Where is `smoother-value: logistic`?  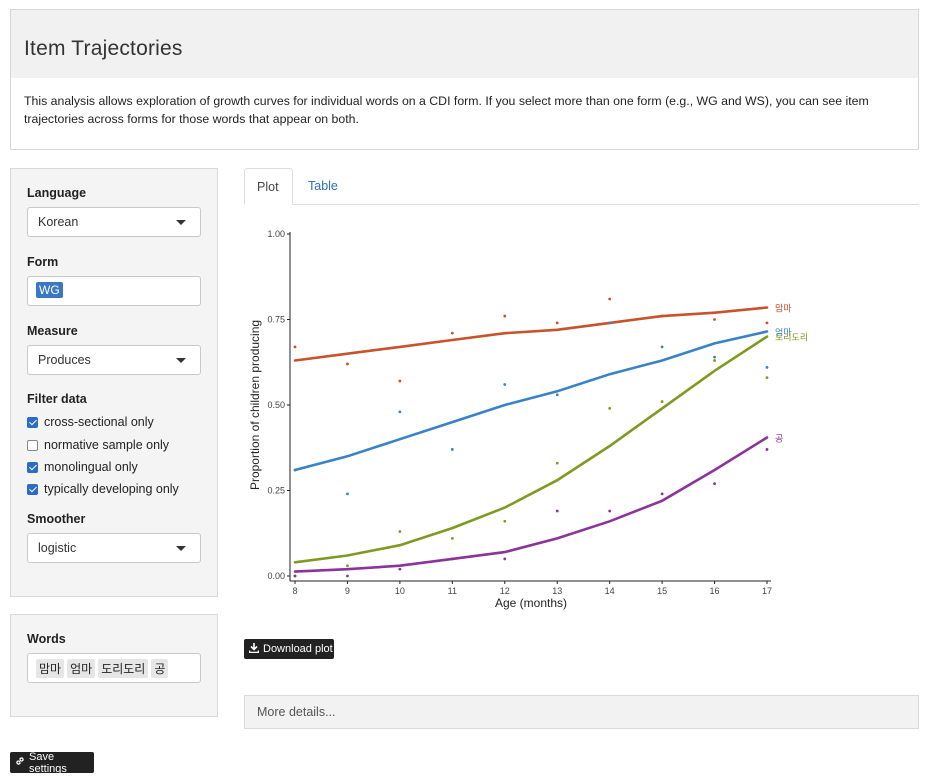
smoother-value: logistic is located at coordinates (57, 548).